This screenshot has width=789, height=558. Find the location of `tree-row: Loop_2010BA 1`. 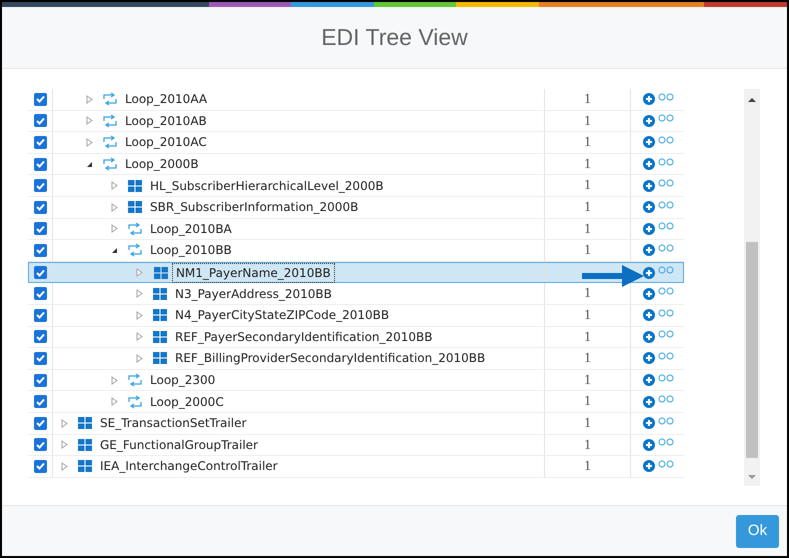

tree-row: Loop_2010BA 1 is located at coordinates (356, 229).